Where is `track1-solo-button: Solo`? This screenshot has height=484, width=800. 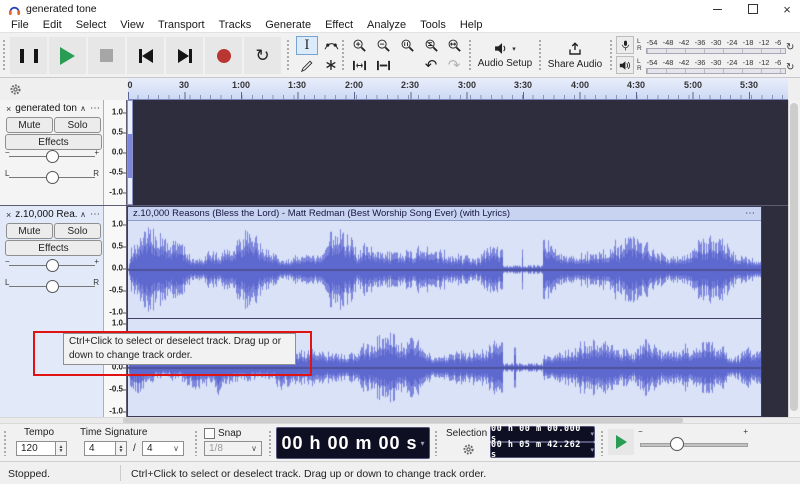
track1-solo-button: Solo is located at coordinates (77, 125).